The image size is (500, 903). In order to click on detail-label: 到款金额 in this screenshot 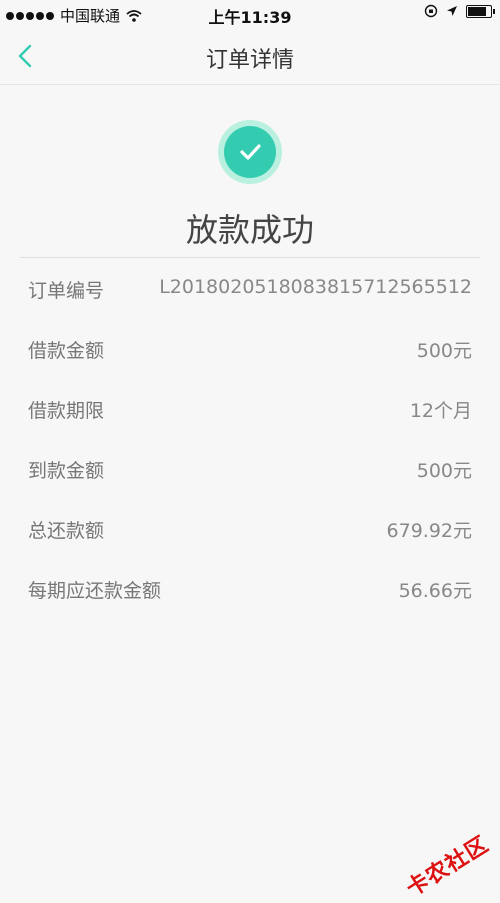, I will do `click(66, 471)`.